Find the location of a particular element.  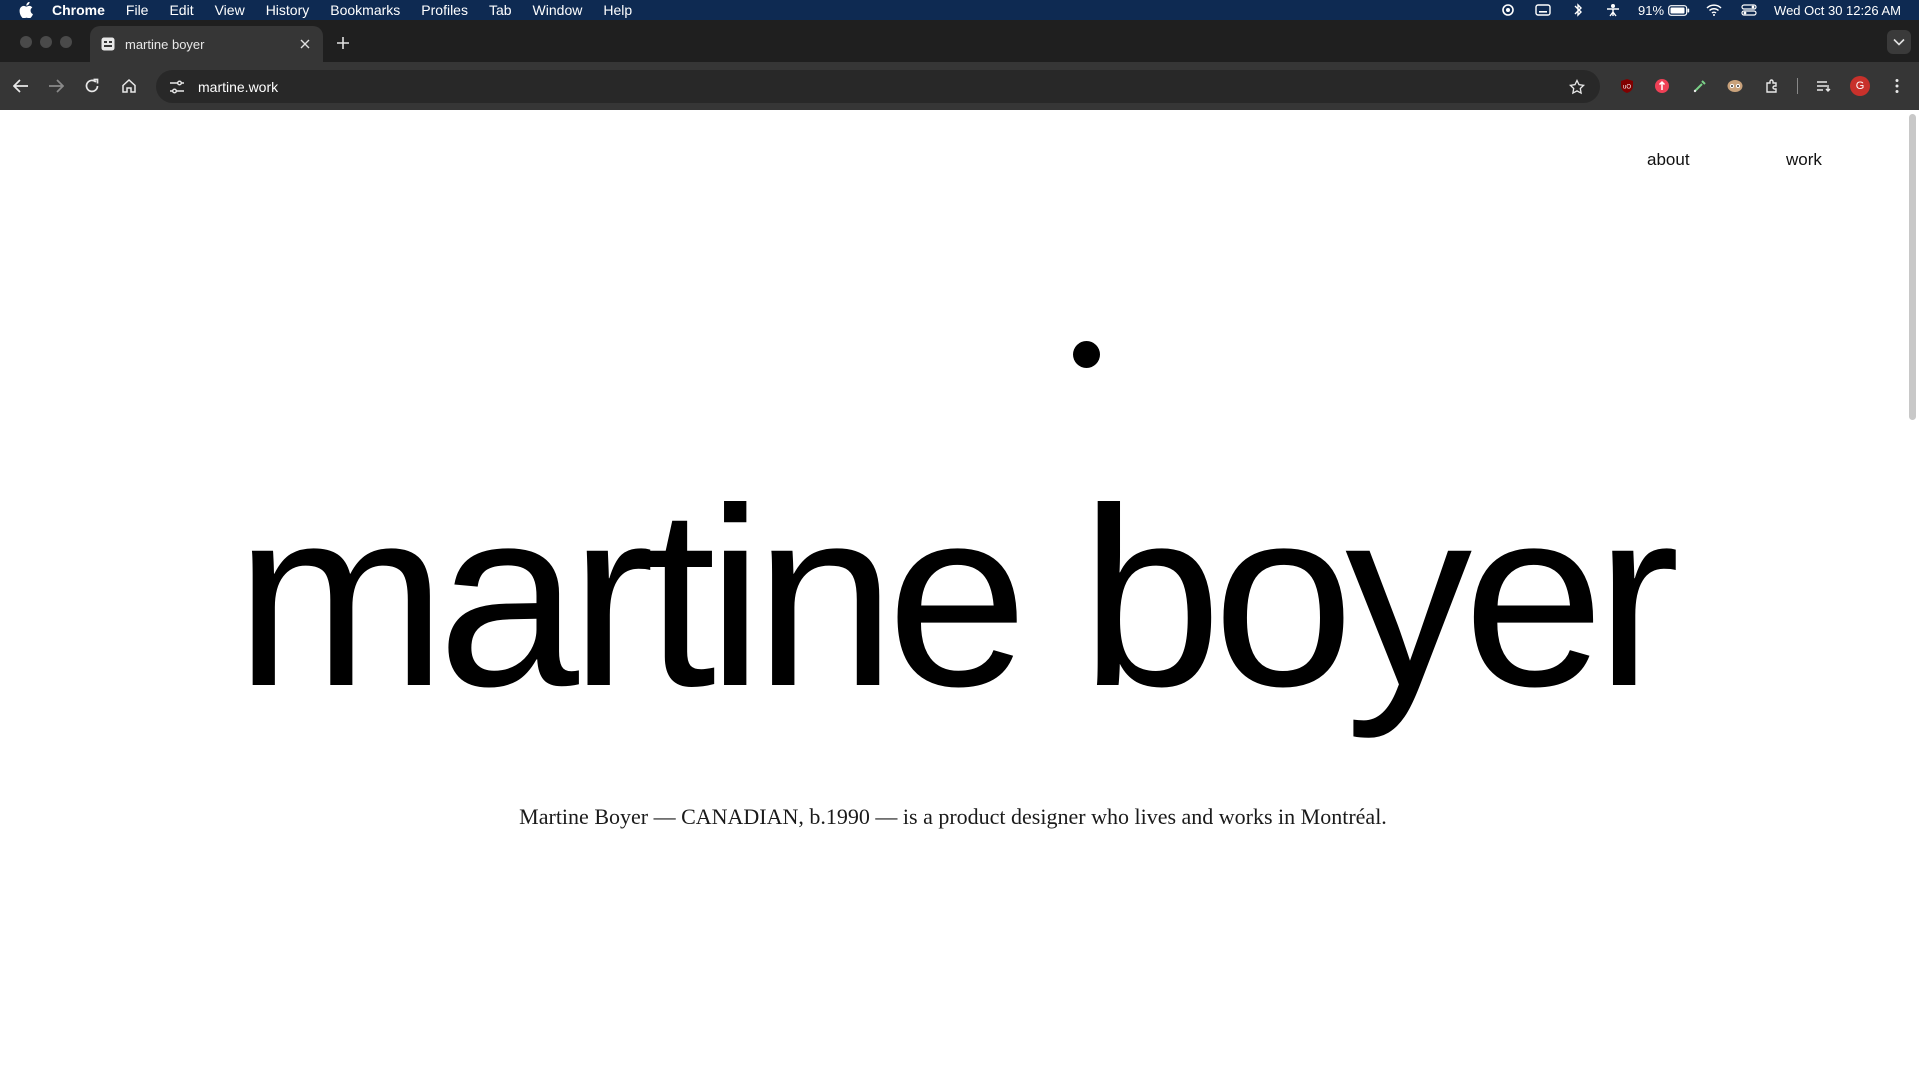

ghostery-icon is located at coordinates (1735, 86).